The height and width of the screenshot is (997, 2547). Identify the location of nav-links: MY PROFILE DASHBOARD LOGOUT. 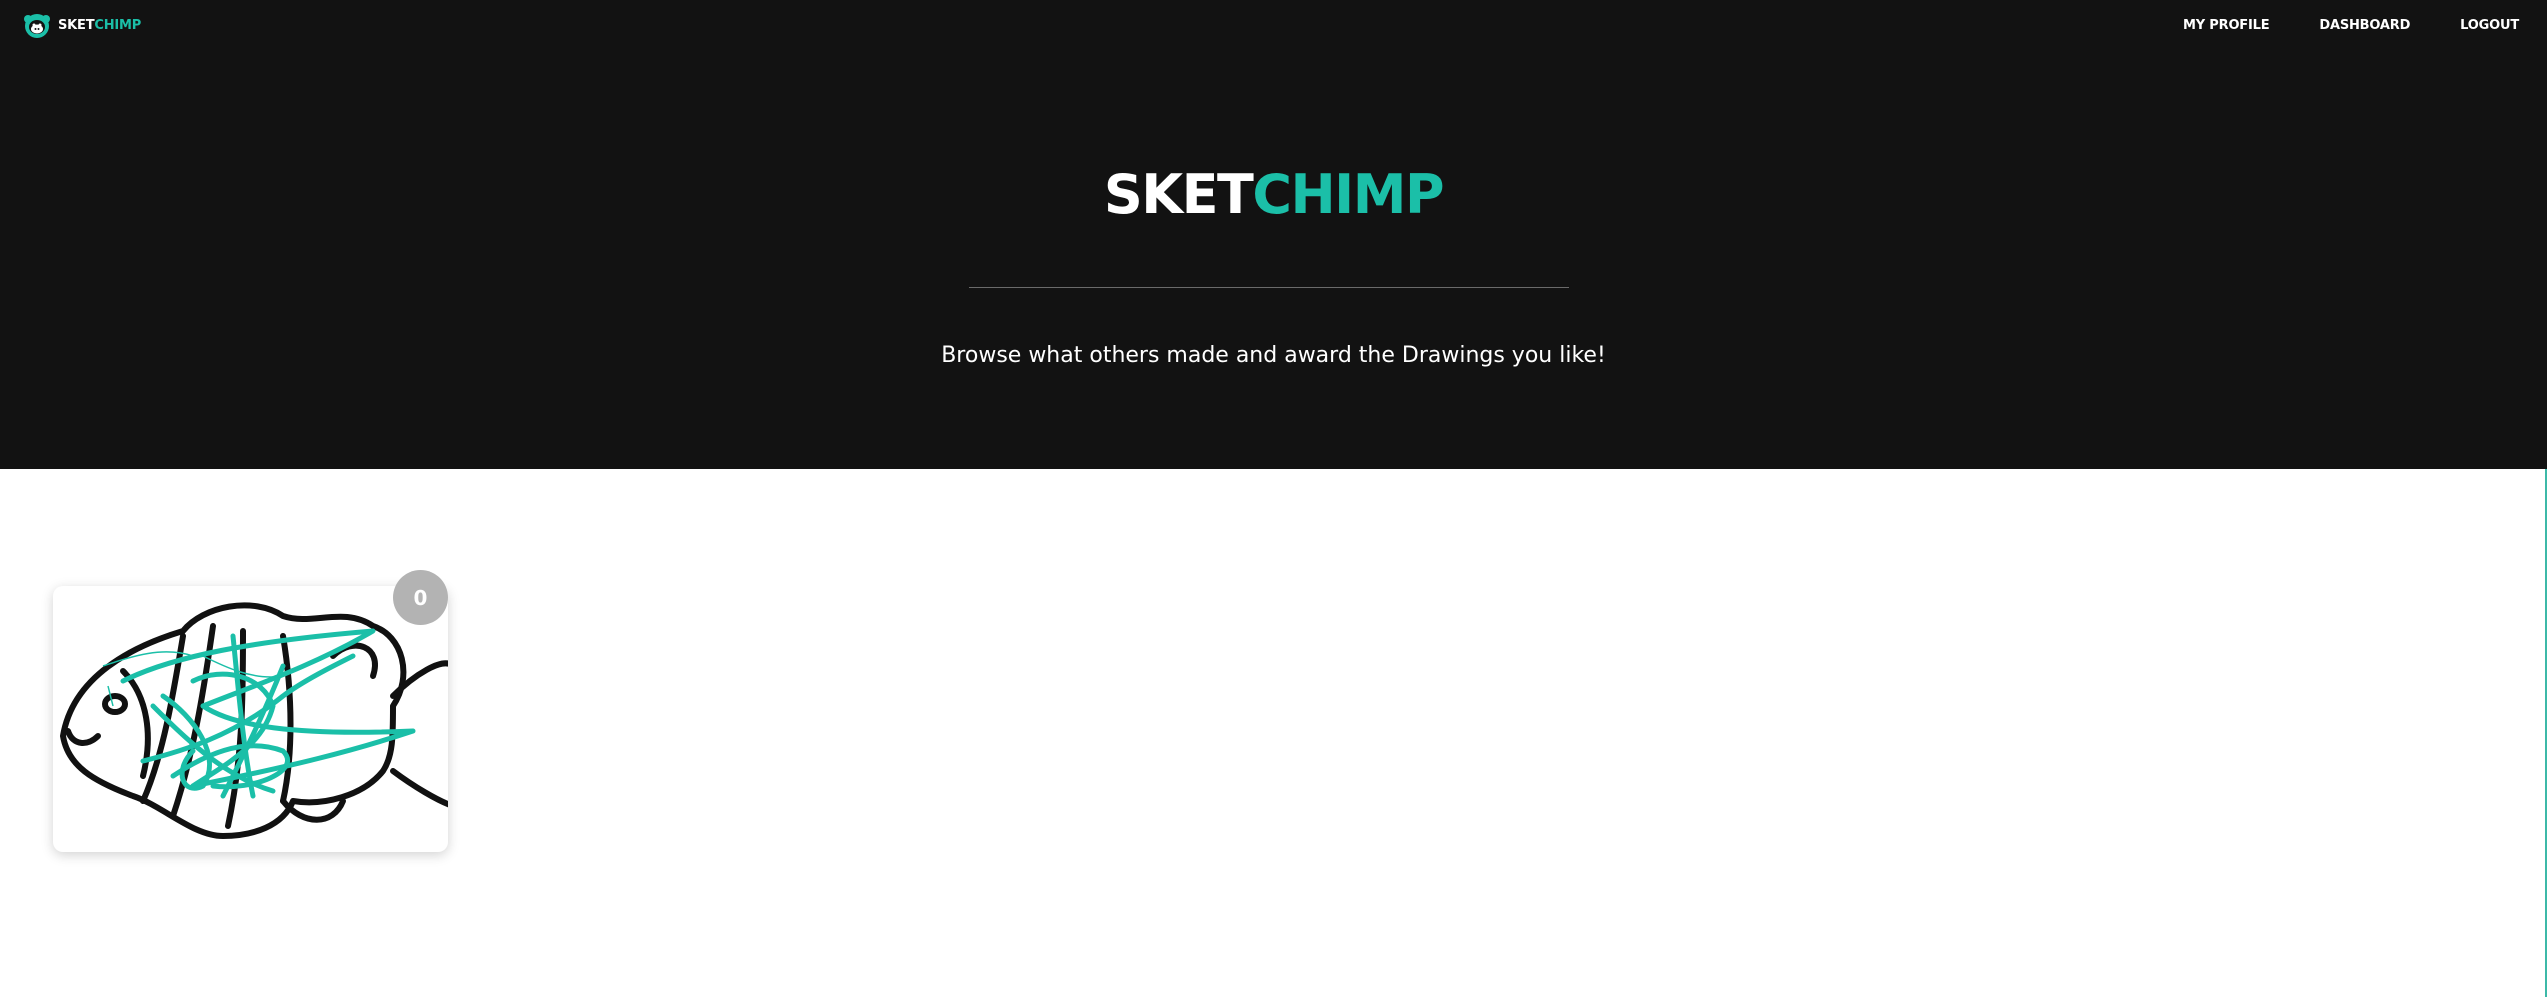
(2351, 25).